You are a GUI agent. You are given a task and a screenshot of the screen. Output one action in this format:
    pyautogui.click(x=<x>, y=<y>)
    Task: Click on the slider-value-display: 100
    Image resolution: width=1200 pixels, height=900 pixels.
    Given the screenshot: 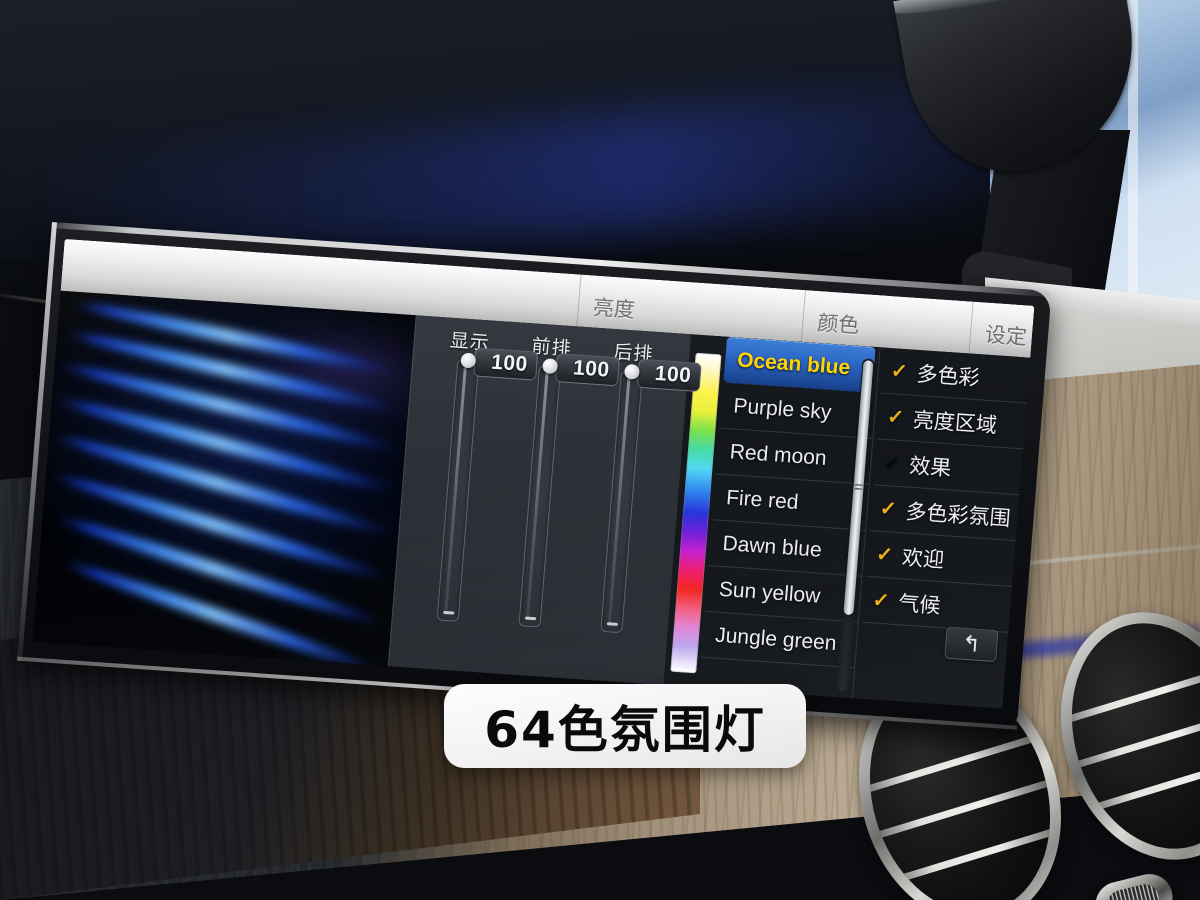 What is the action you would take?
    pyautogui.click(x=505, y=364)
    